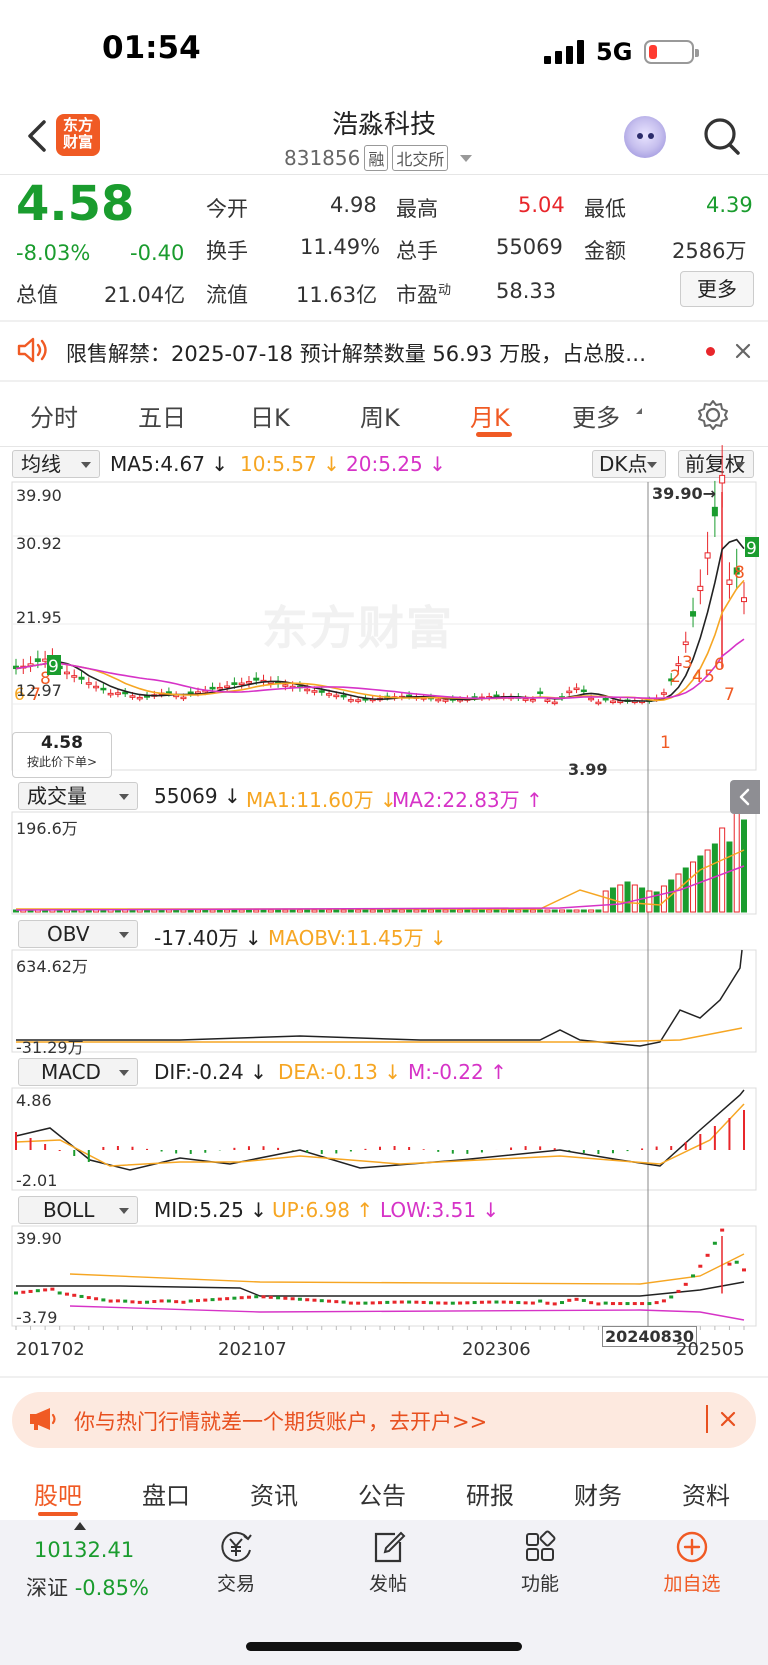 This screenshot has height=1665, width=768. I want to click on macd-axis-bottom: -2.01, so click(37, 1180).